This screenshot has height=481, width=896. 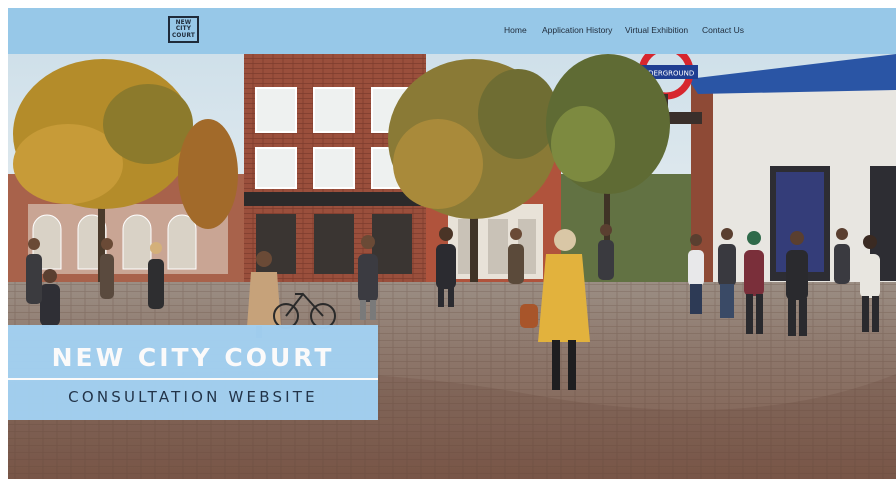 I want to click on banner-divider, so click(x=193, y=379).